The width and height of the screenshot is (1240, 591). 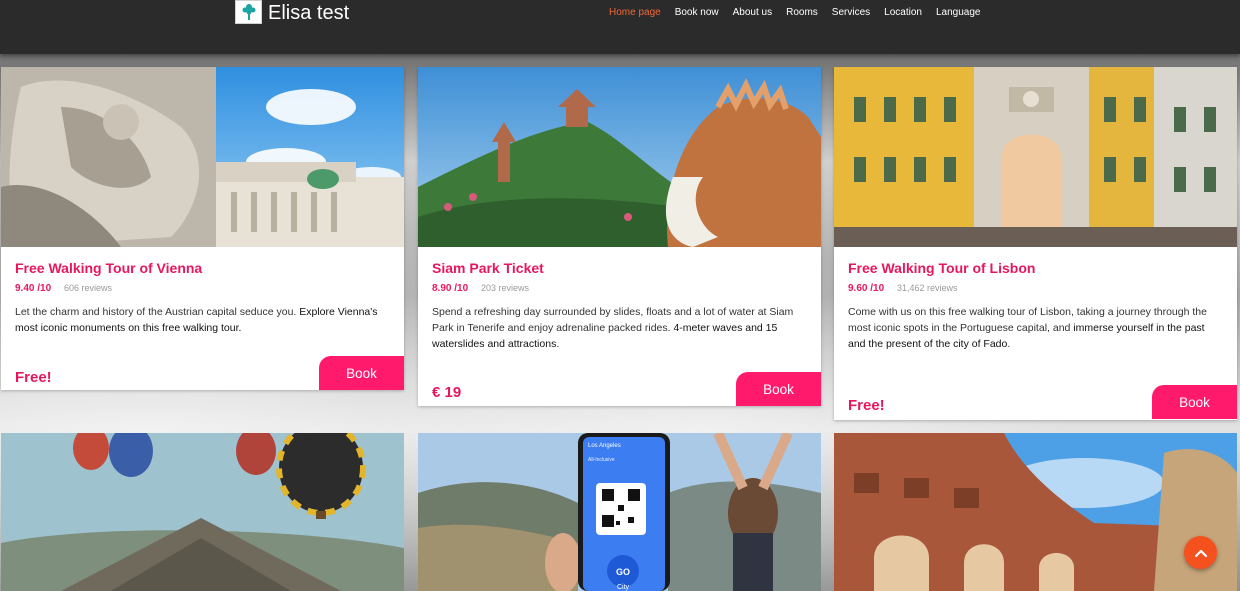 I want to click on pass-city: Los Angeles, so click(x=604, y=446).